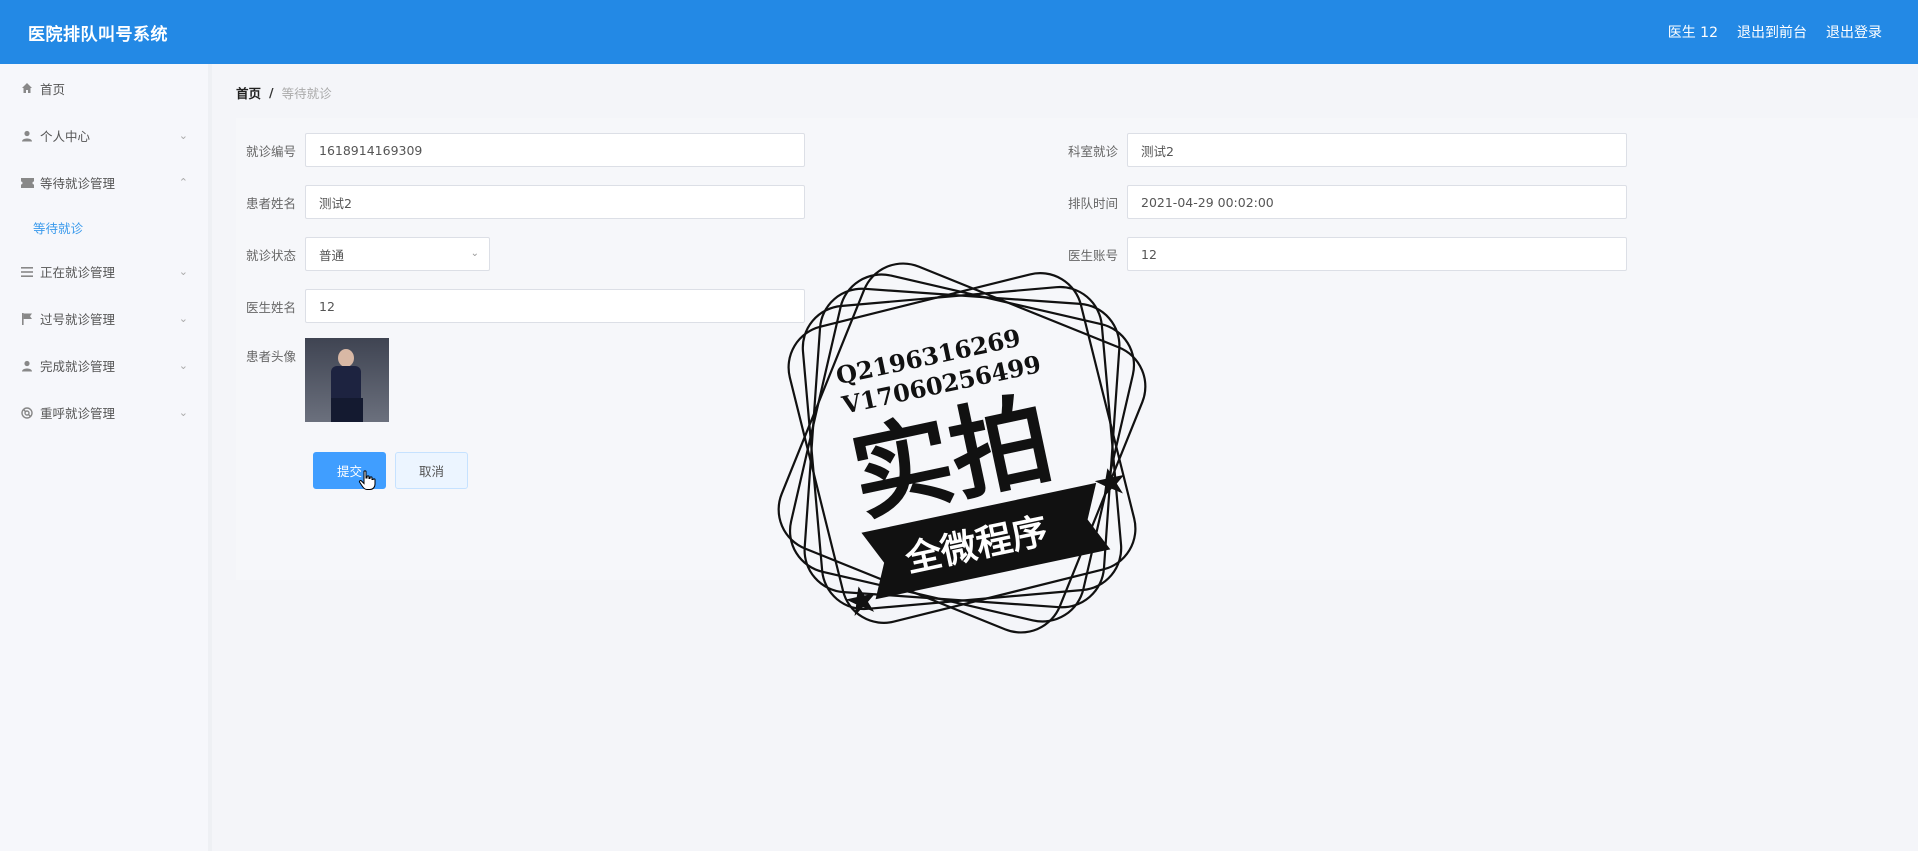  Describe the element at coordinates (78, 413) in the screenshot. I see `sidebar-item-label: 重呼就诊管理` at that location.